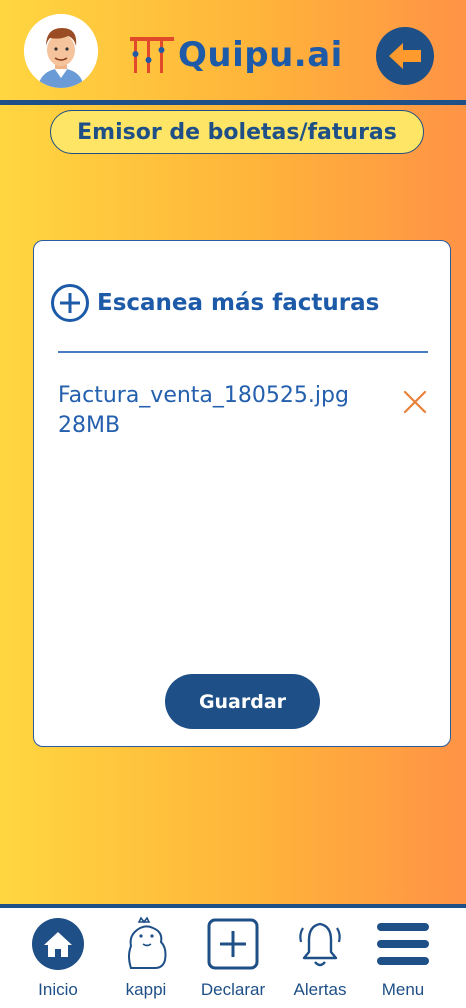  I want to click on nav-label-inicio: Inicio, so click(58, 989).